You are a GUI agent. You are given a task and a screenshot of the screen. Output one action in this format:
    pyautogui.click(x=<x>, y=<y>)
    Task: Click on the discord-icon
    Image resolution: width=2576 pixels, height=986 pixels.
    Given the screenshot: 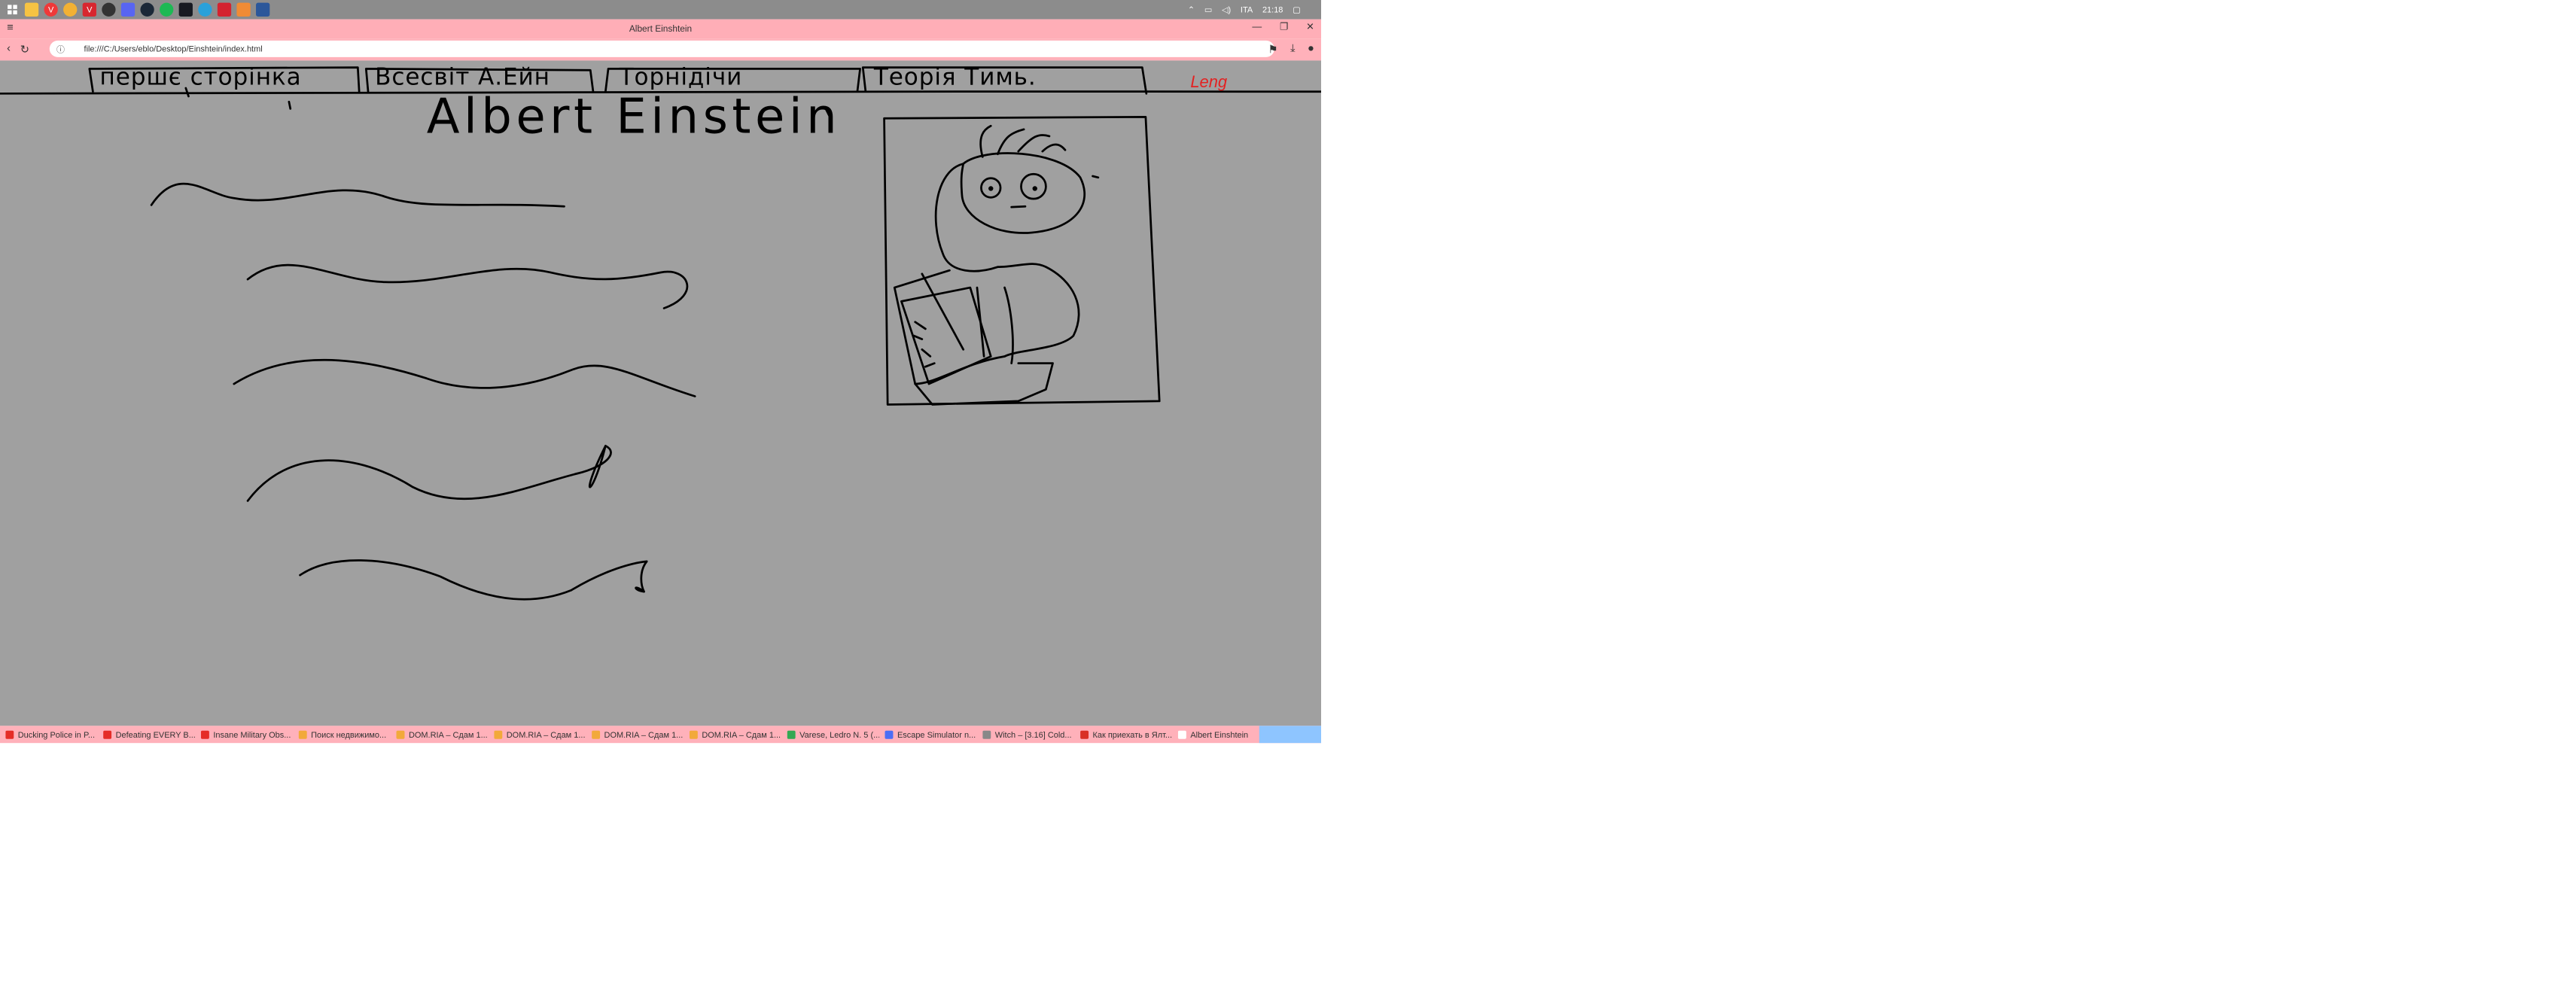 What is the action you would take?
    pyautogui.click(x=127, y=9)
    